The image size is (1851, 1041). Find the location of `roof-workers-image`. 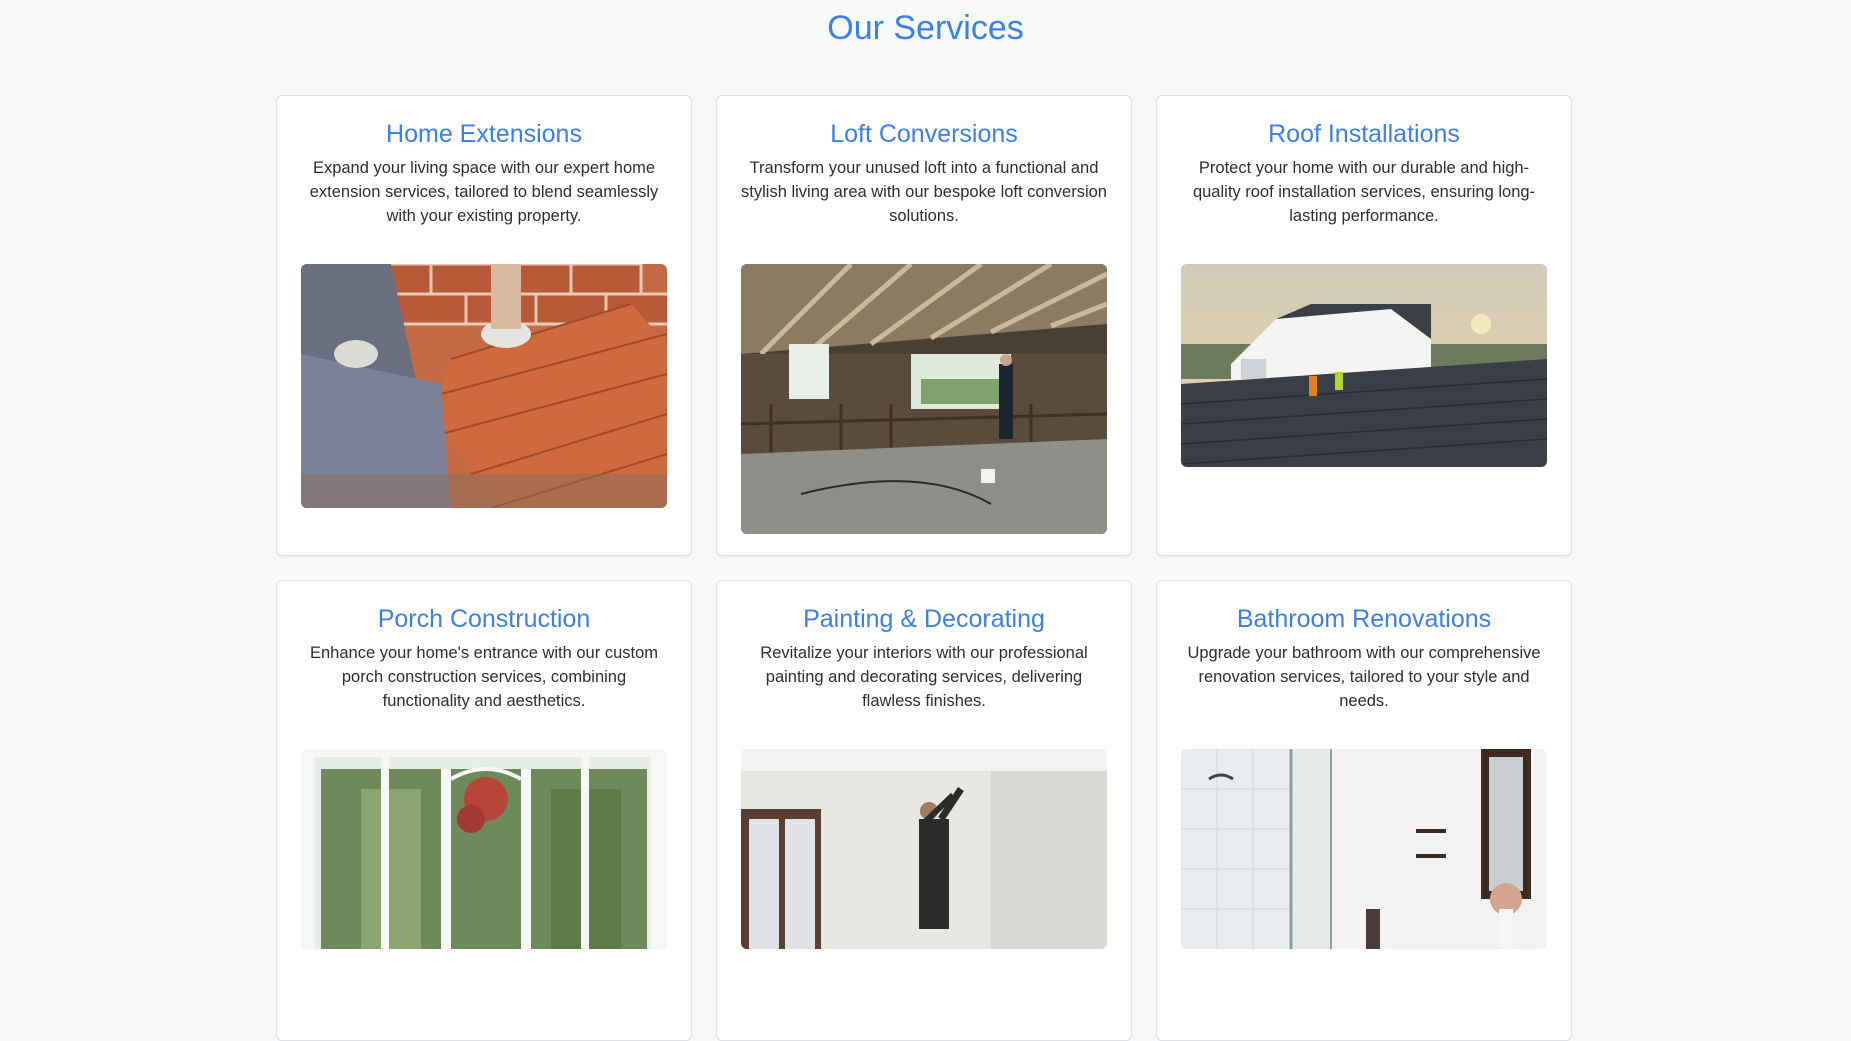

roof-workers-image is located at coordinates (1364, 365).